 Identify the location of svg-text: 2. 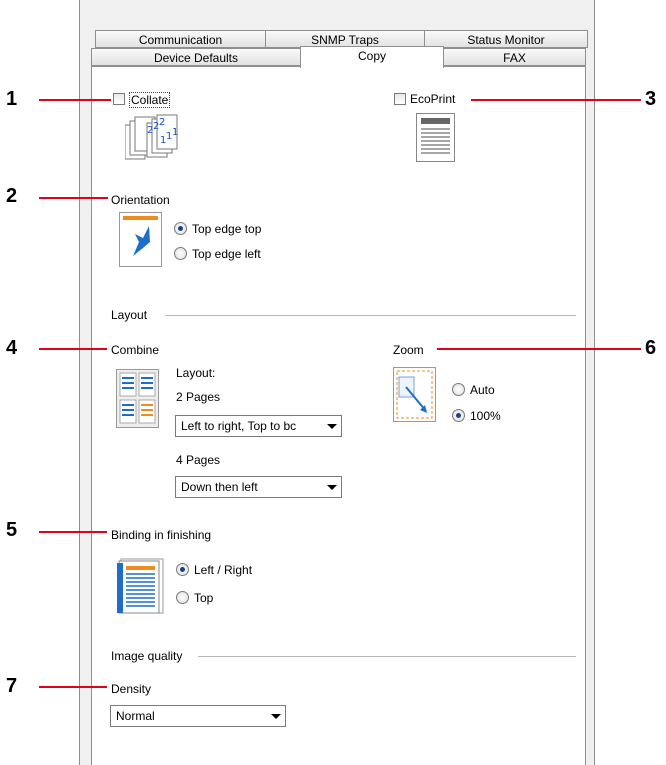
(162, 122).